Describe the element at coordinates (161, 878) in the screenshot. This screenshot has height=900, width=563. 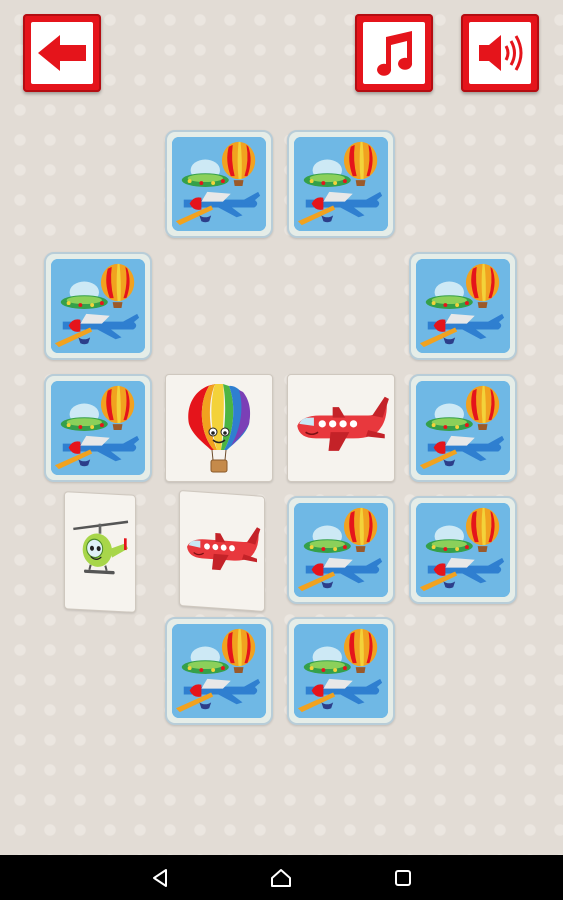
I see `nav-back-icon` at that location.